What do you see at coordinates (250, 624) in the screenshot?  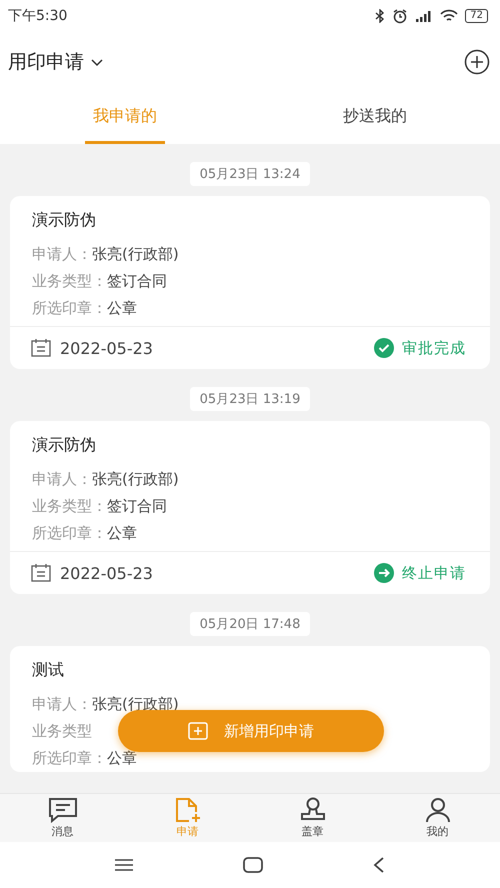 I see `timestamp-badge: 05月20日 17:48` at bounding box center [250, 624].